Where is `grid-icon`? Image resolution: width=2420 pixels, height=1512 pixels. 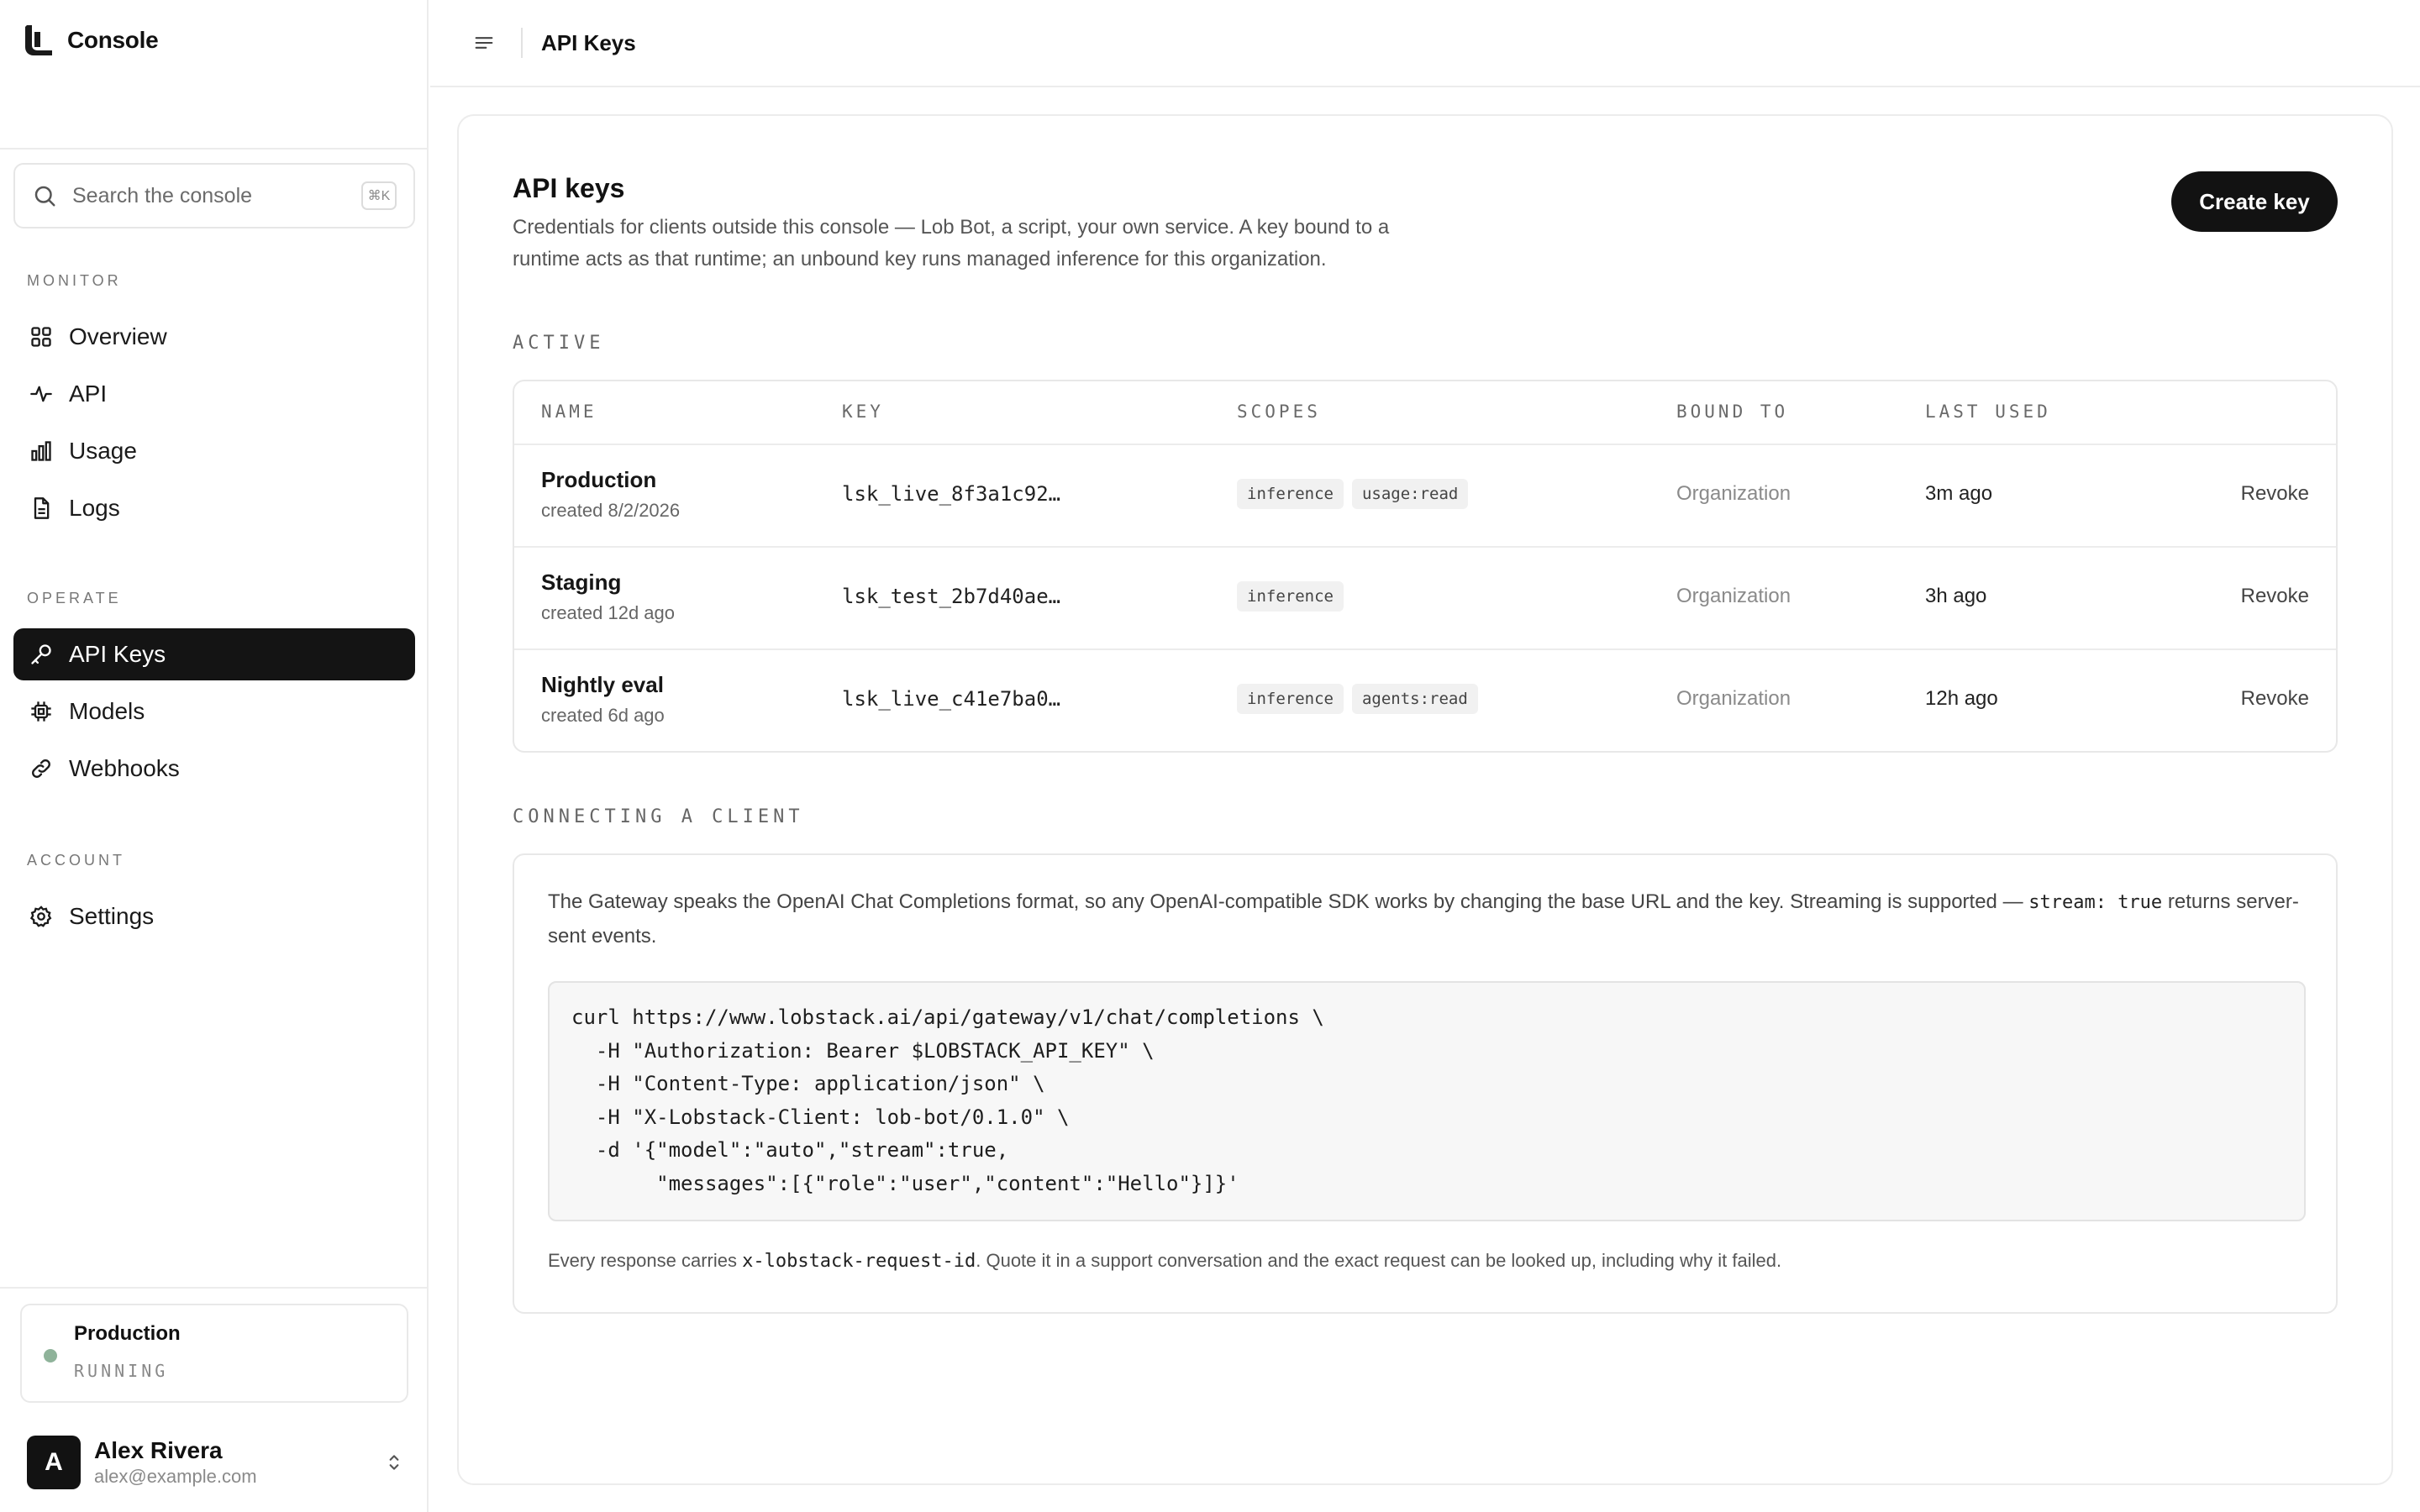
grid-icon is located at coordinates (41, 336).